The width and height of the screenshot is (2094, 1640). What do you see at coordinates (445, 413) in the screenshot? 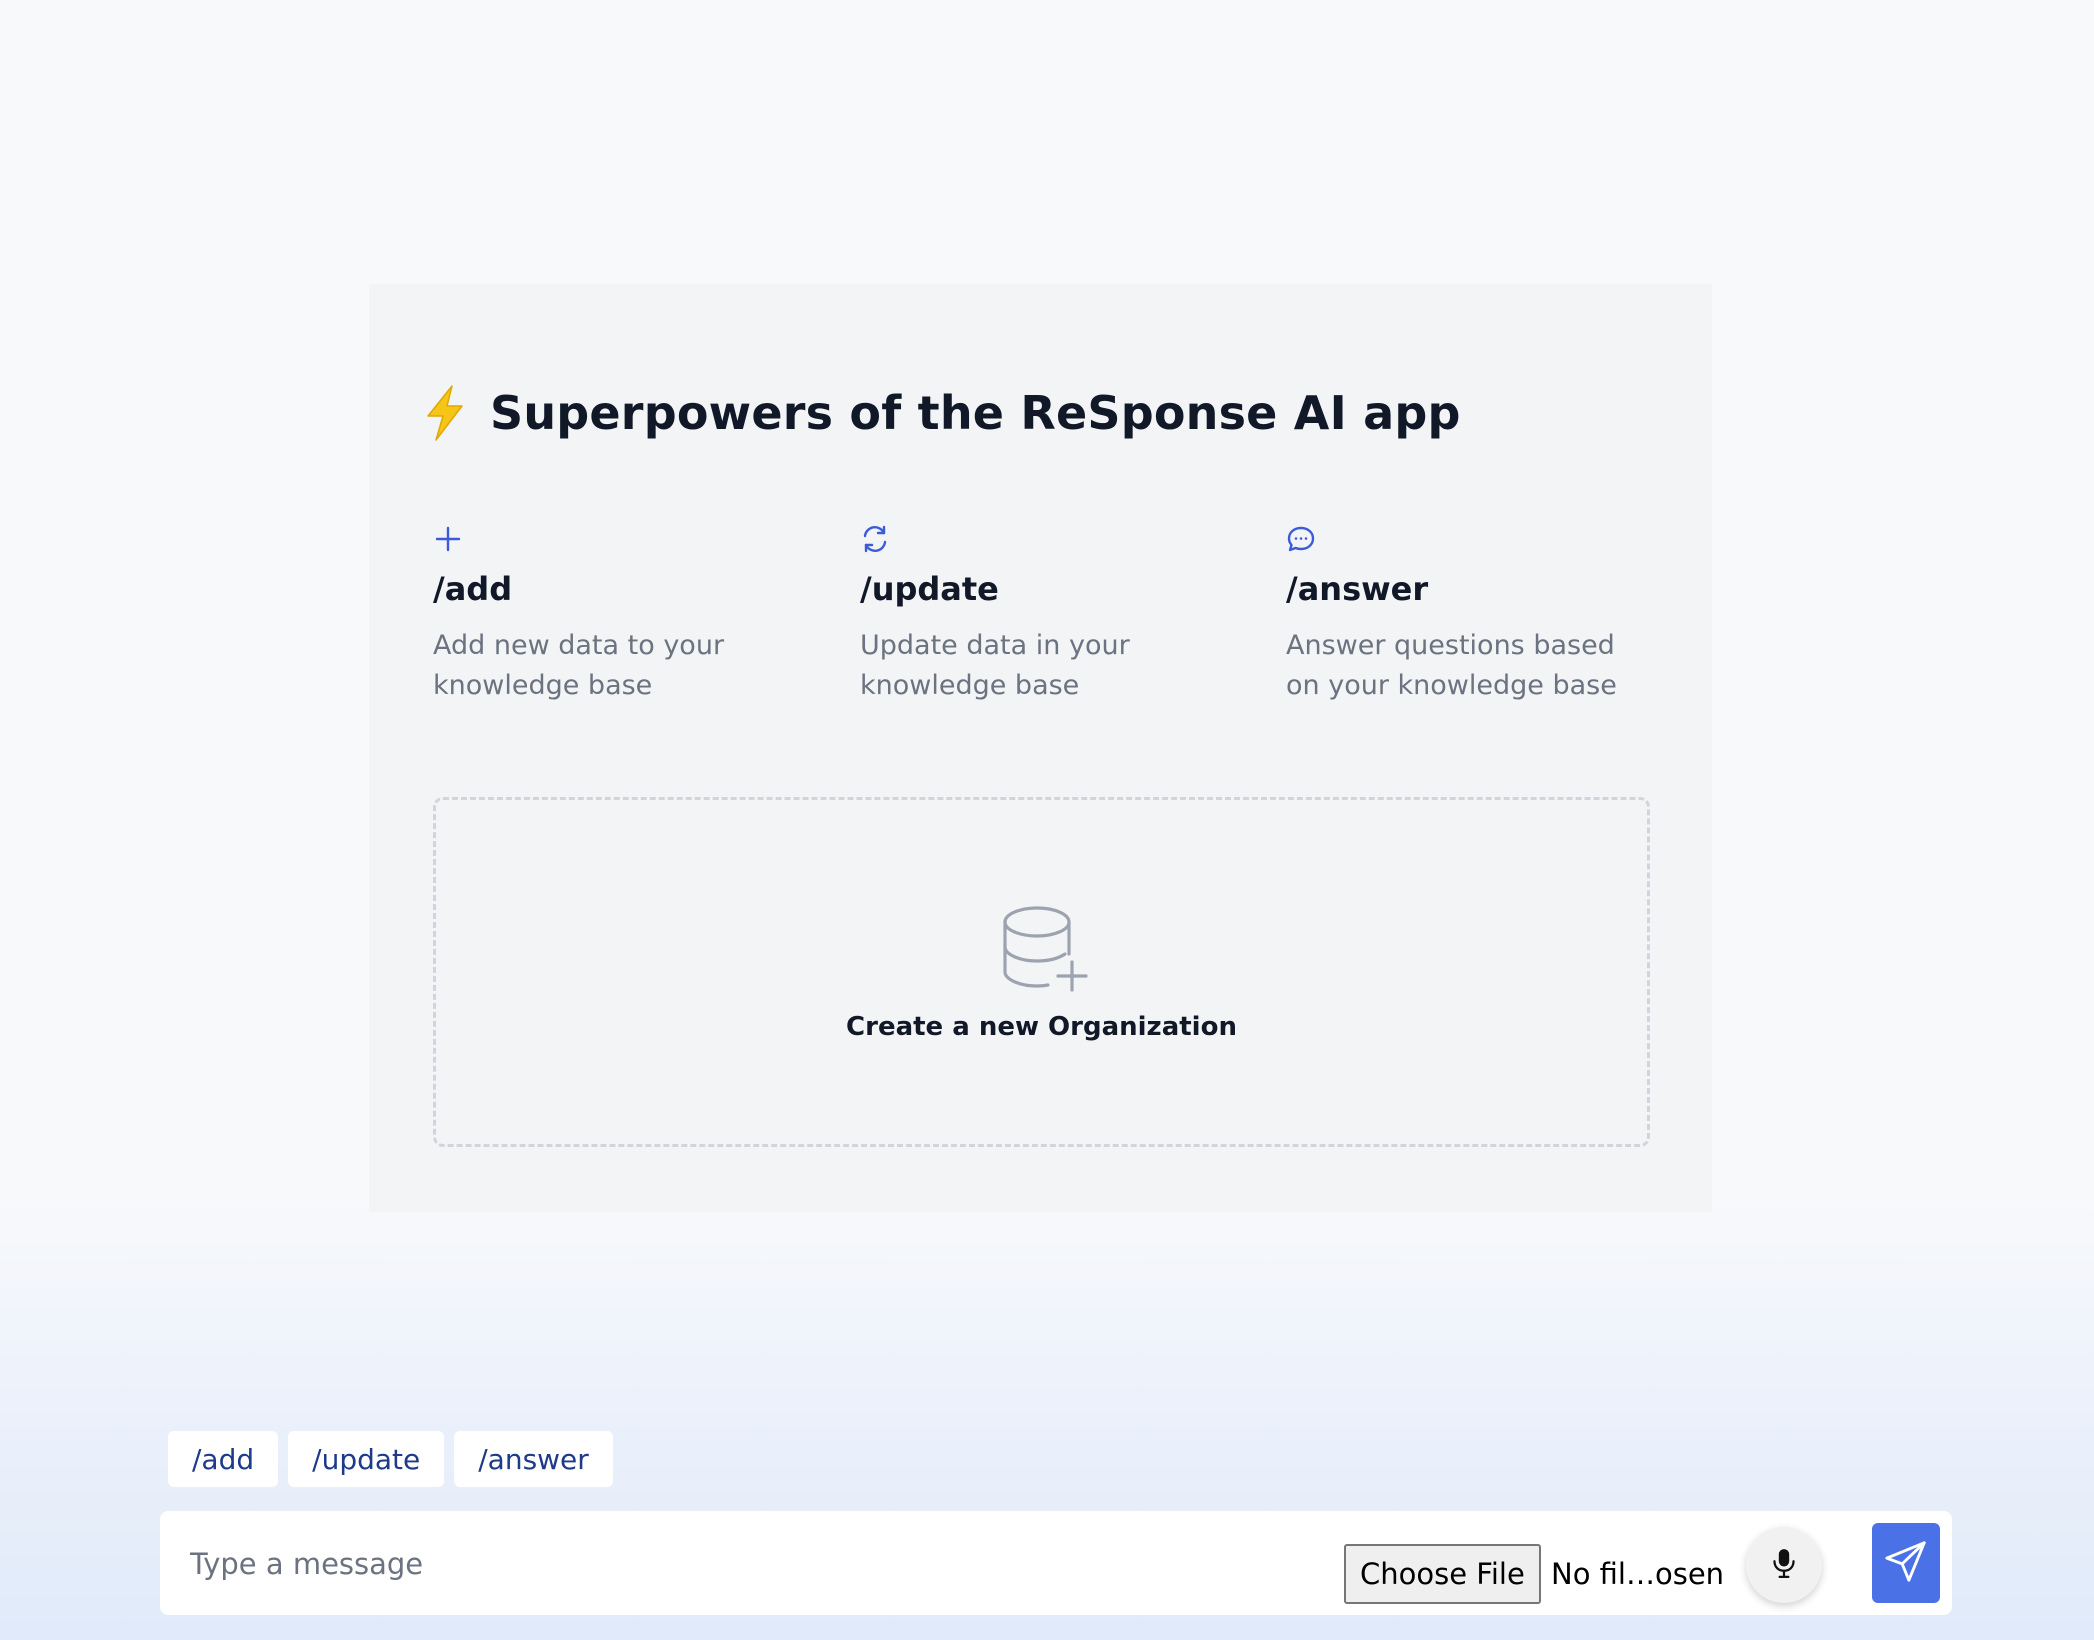
I see `lightning-bolt-icon` at bounding box center [445, 413].